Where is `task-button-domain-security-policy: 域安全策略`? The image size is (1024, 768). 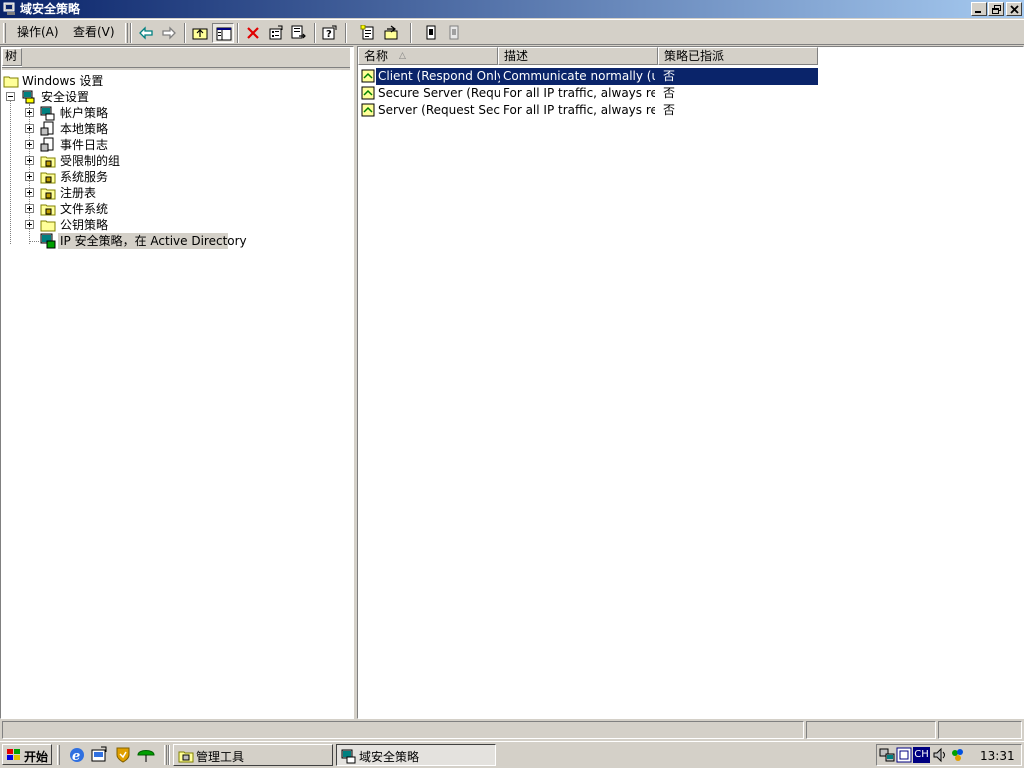 task-button-domain-security-policy: 域安全策略 is located at coordinates (416, 755).